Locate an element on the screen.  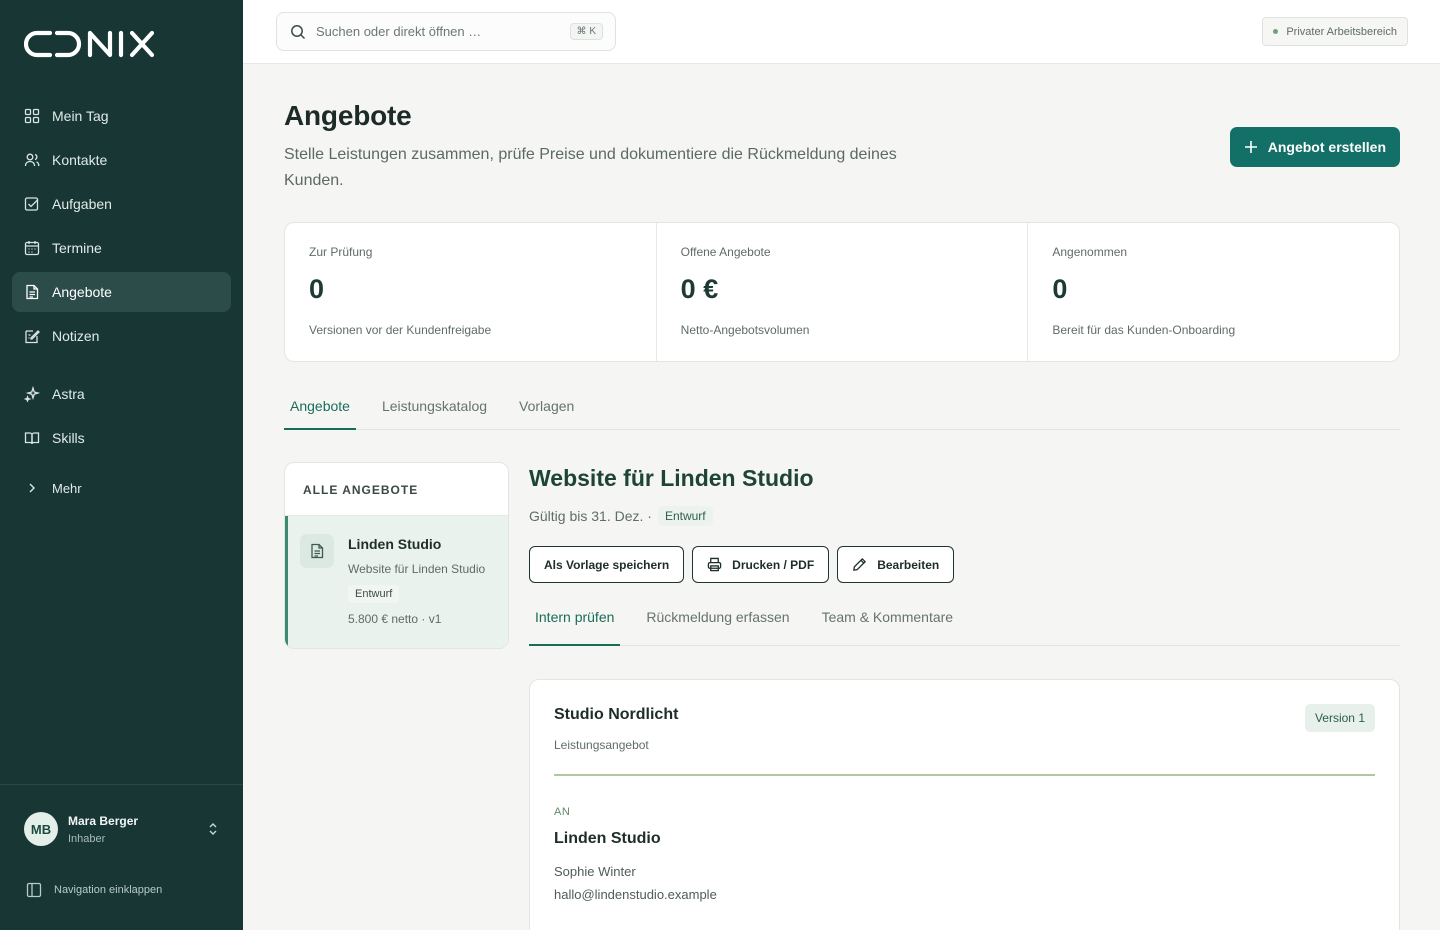
sidebar-item-aufgaben: Aufgaben is located at coordinates (121, 204).